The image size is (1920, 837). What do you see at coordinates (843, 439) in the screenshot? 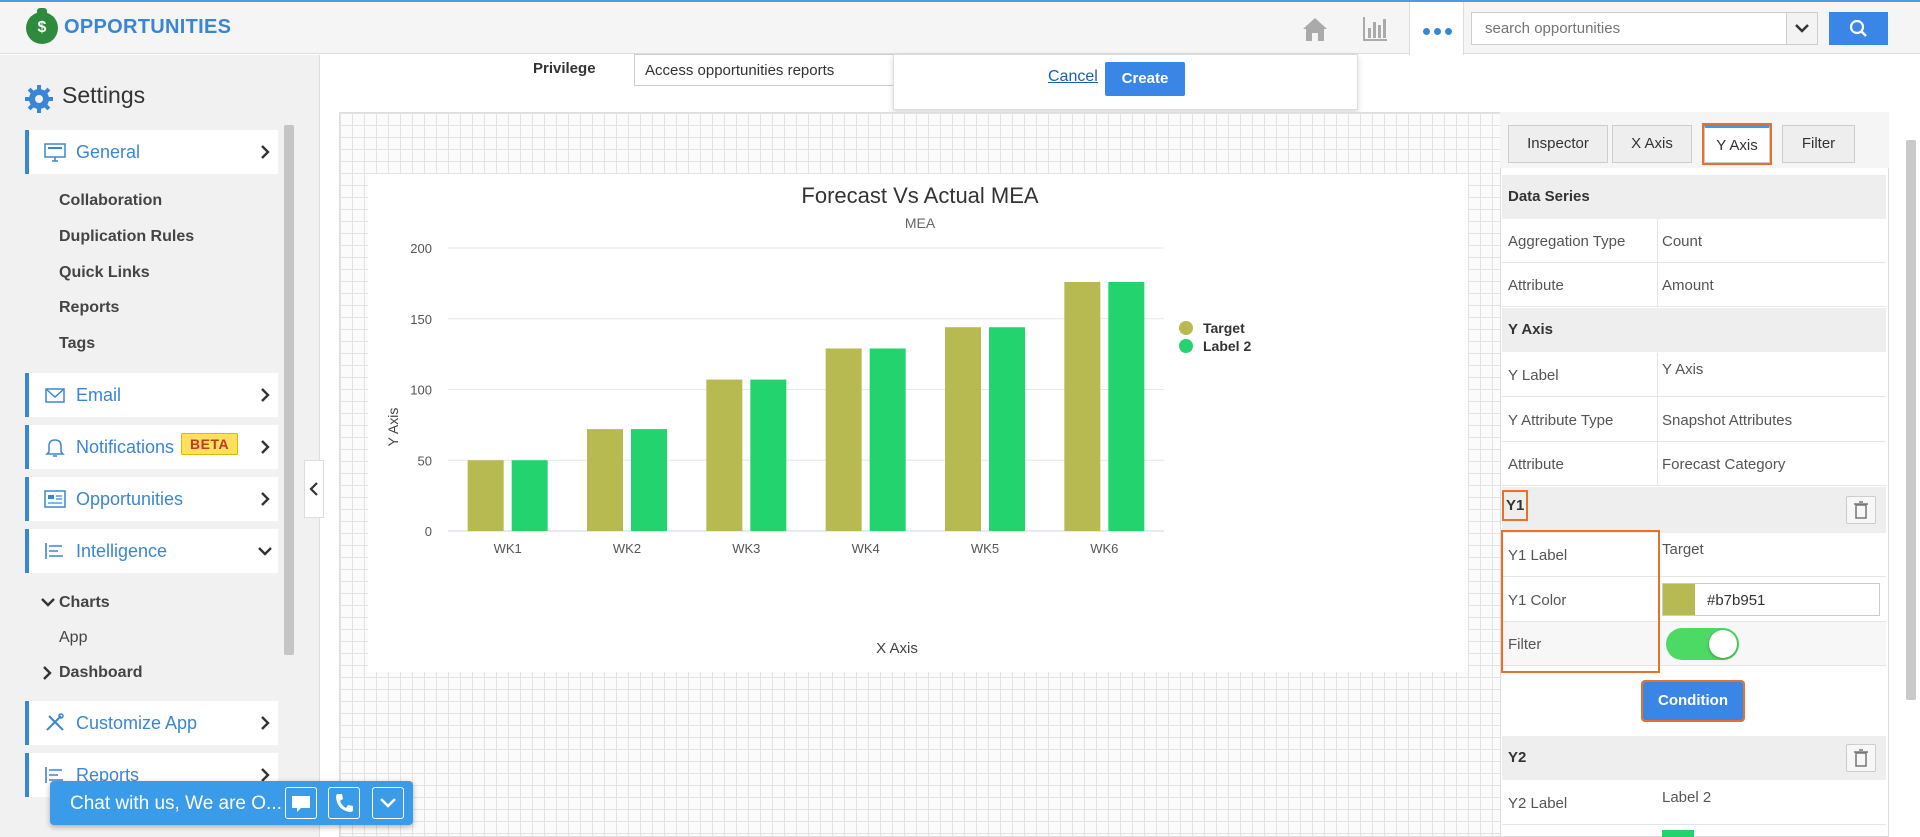
I see `bar-target-wk4` at bounding box center [843, 439].